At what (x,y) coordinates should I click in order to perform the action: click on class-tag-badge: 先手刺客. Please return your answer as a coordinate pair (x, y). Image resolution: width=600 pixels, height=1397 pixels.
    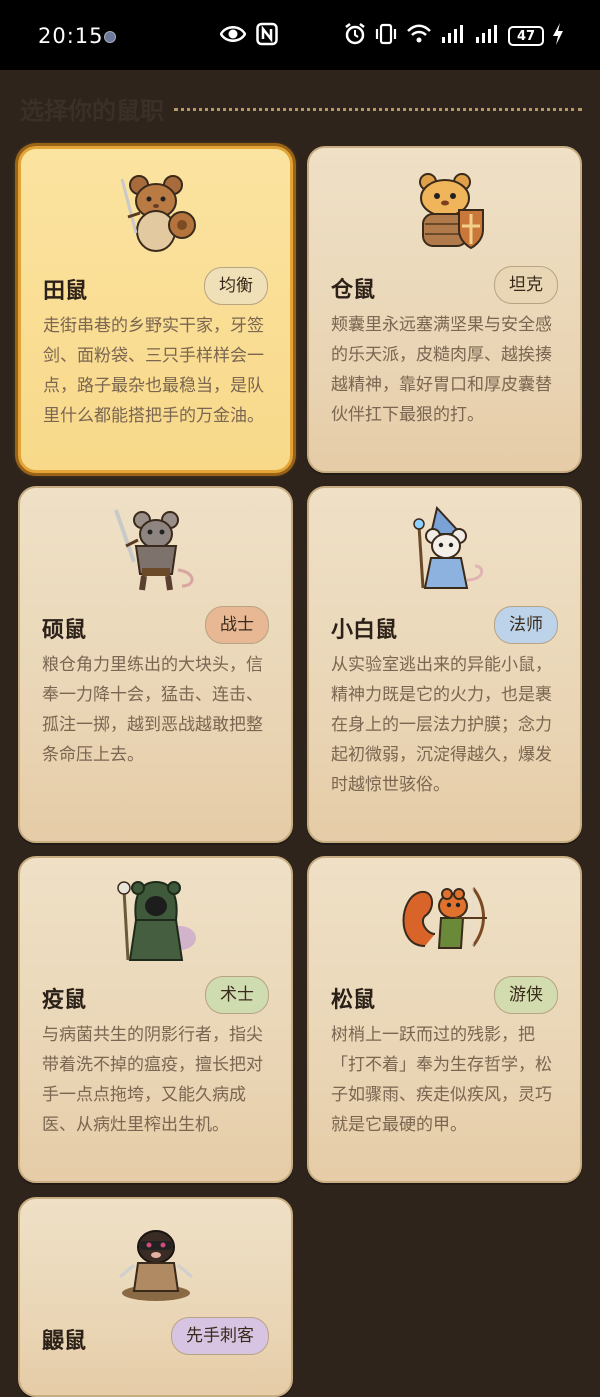
    Looking at the image, I should click on (220, 1336).